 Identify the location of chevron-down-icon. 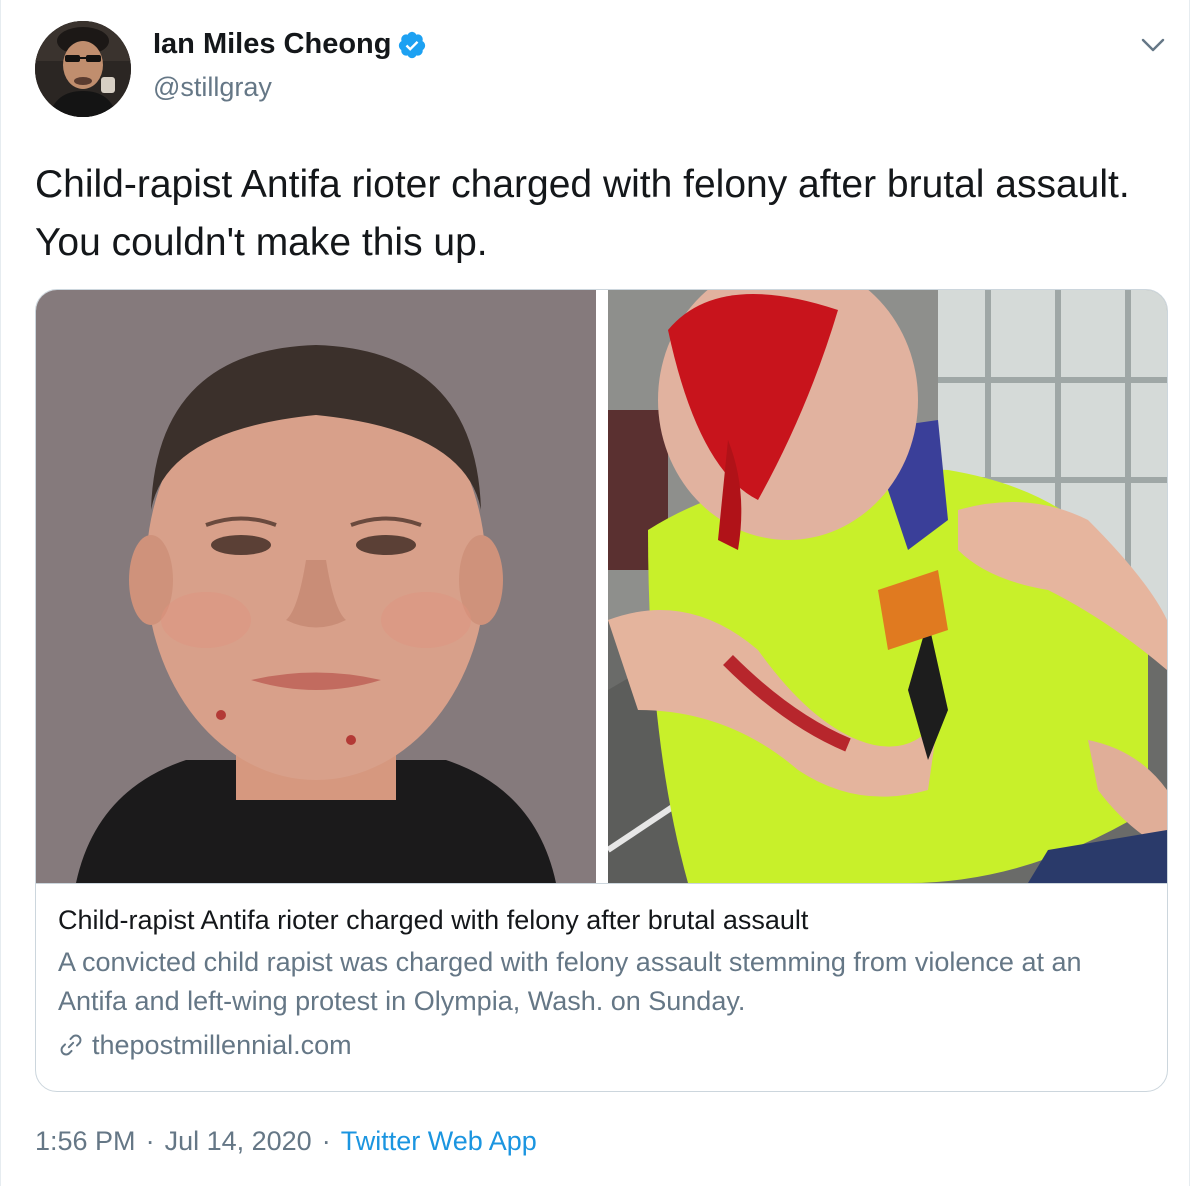
(1153, 45).